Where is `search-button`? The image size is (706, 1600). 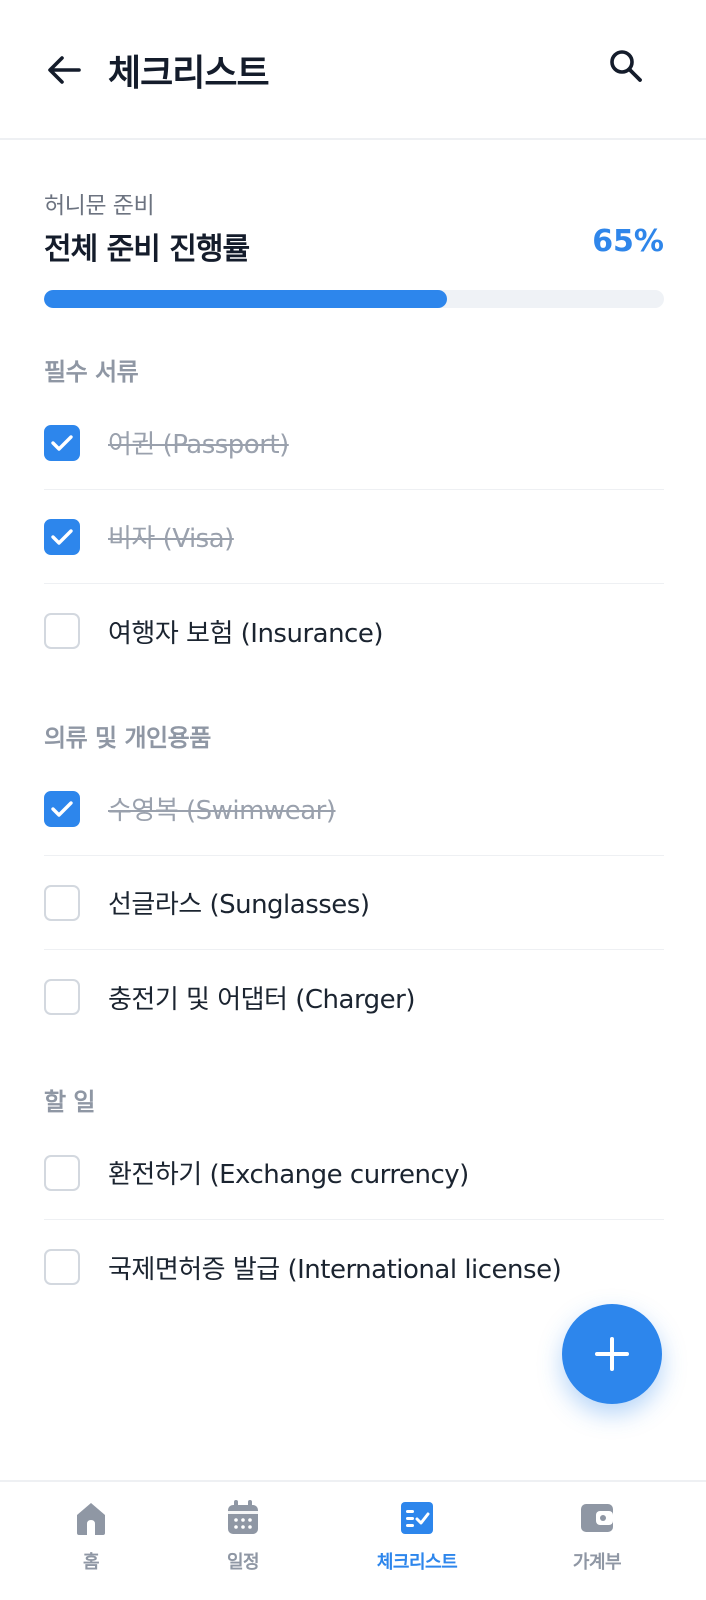 search-button is located at coordinates (626, 66).